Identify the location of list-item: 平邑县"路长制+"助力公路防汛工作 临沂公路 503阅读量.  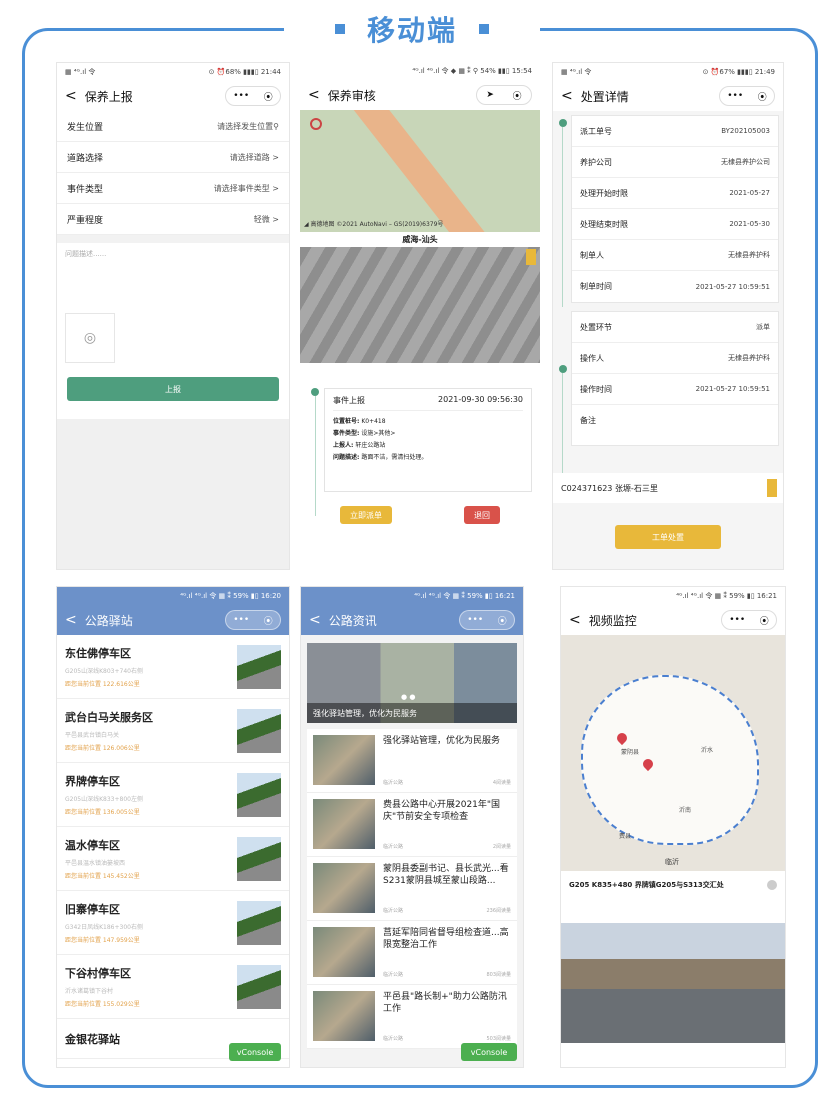
(412, 1017).